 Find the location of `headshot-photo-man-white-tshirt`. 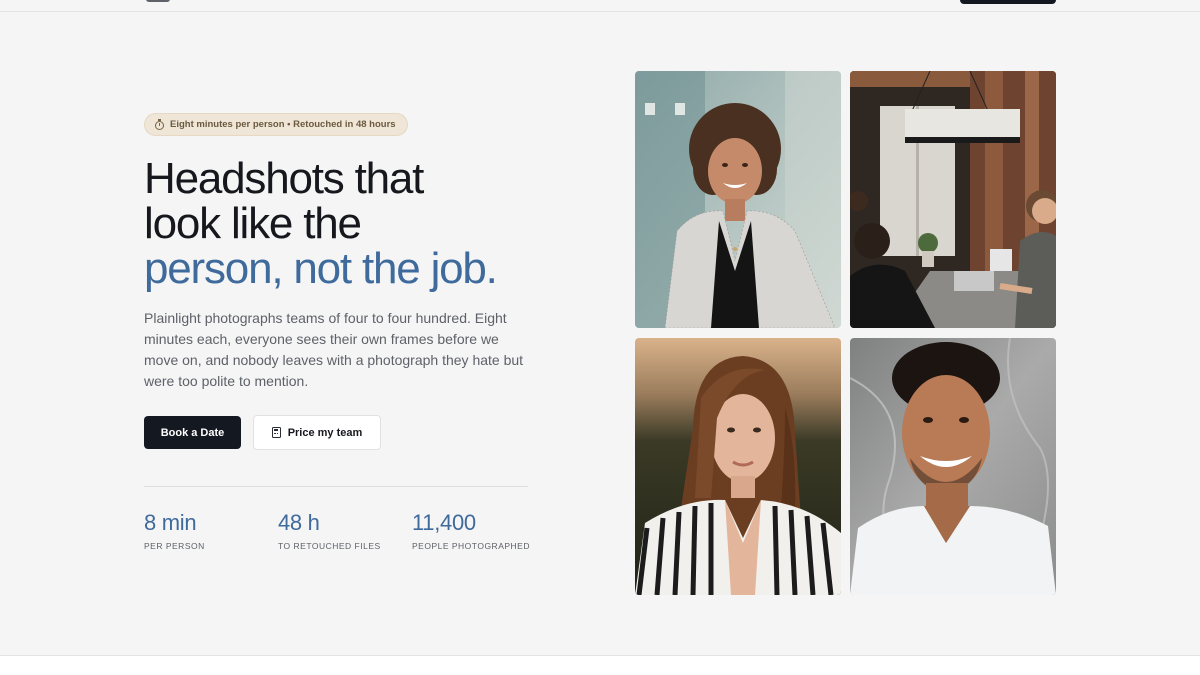

headshot-photo-man-white-tshirt is located at coordinates (953, 466).